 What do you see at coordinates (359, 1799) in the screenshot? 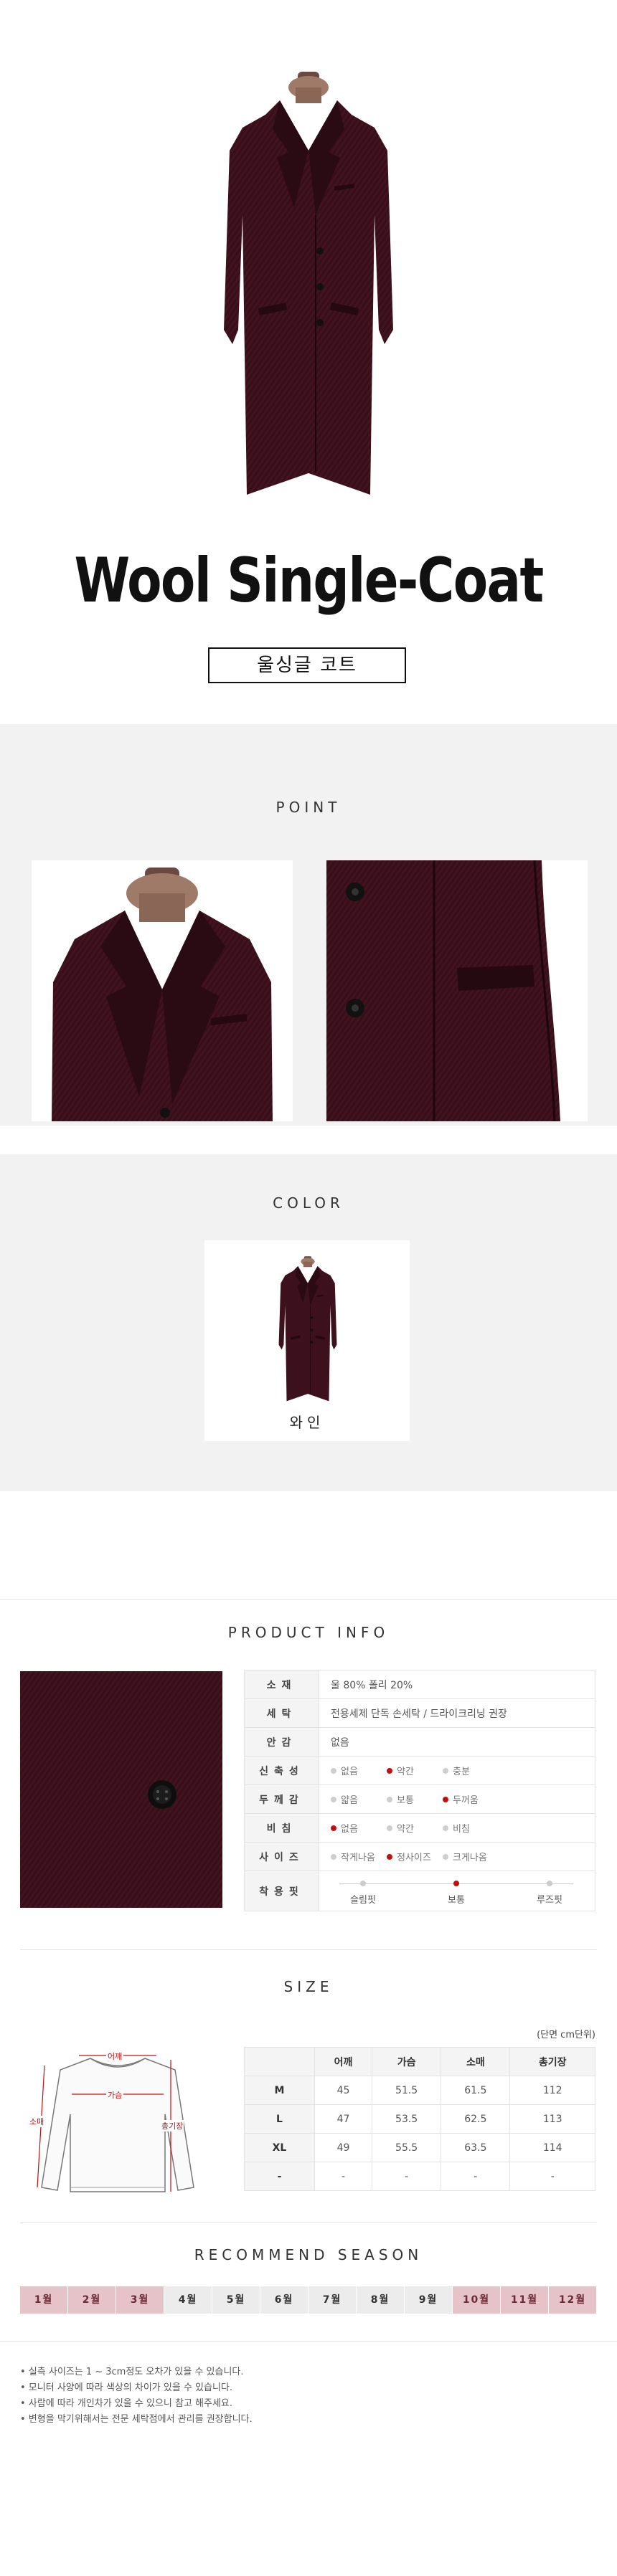
I see `option-item: 얇음` at bounding box center [359, 1799].